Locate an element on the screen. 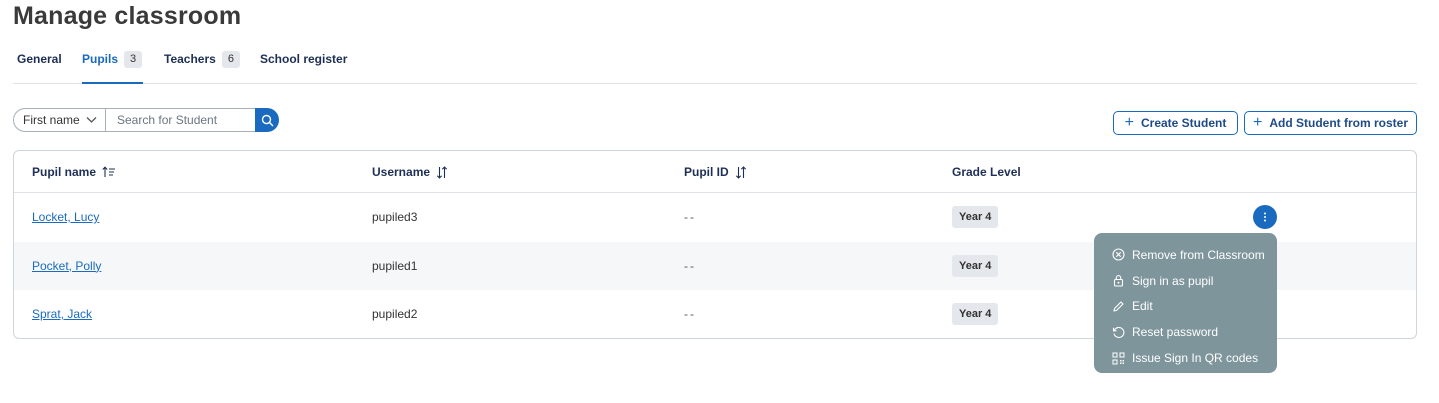 The image size is (1439, 403). username-cell: pupiled1 is located at coordinates (395, 265).